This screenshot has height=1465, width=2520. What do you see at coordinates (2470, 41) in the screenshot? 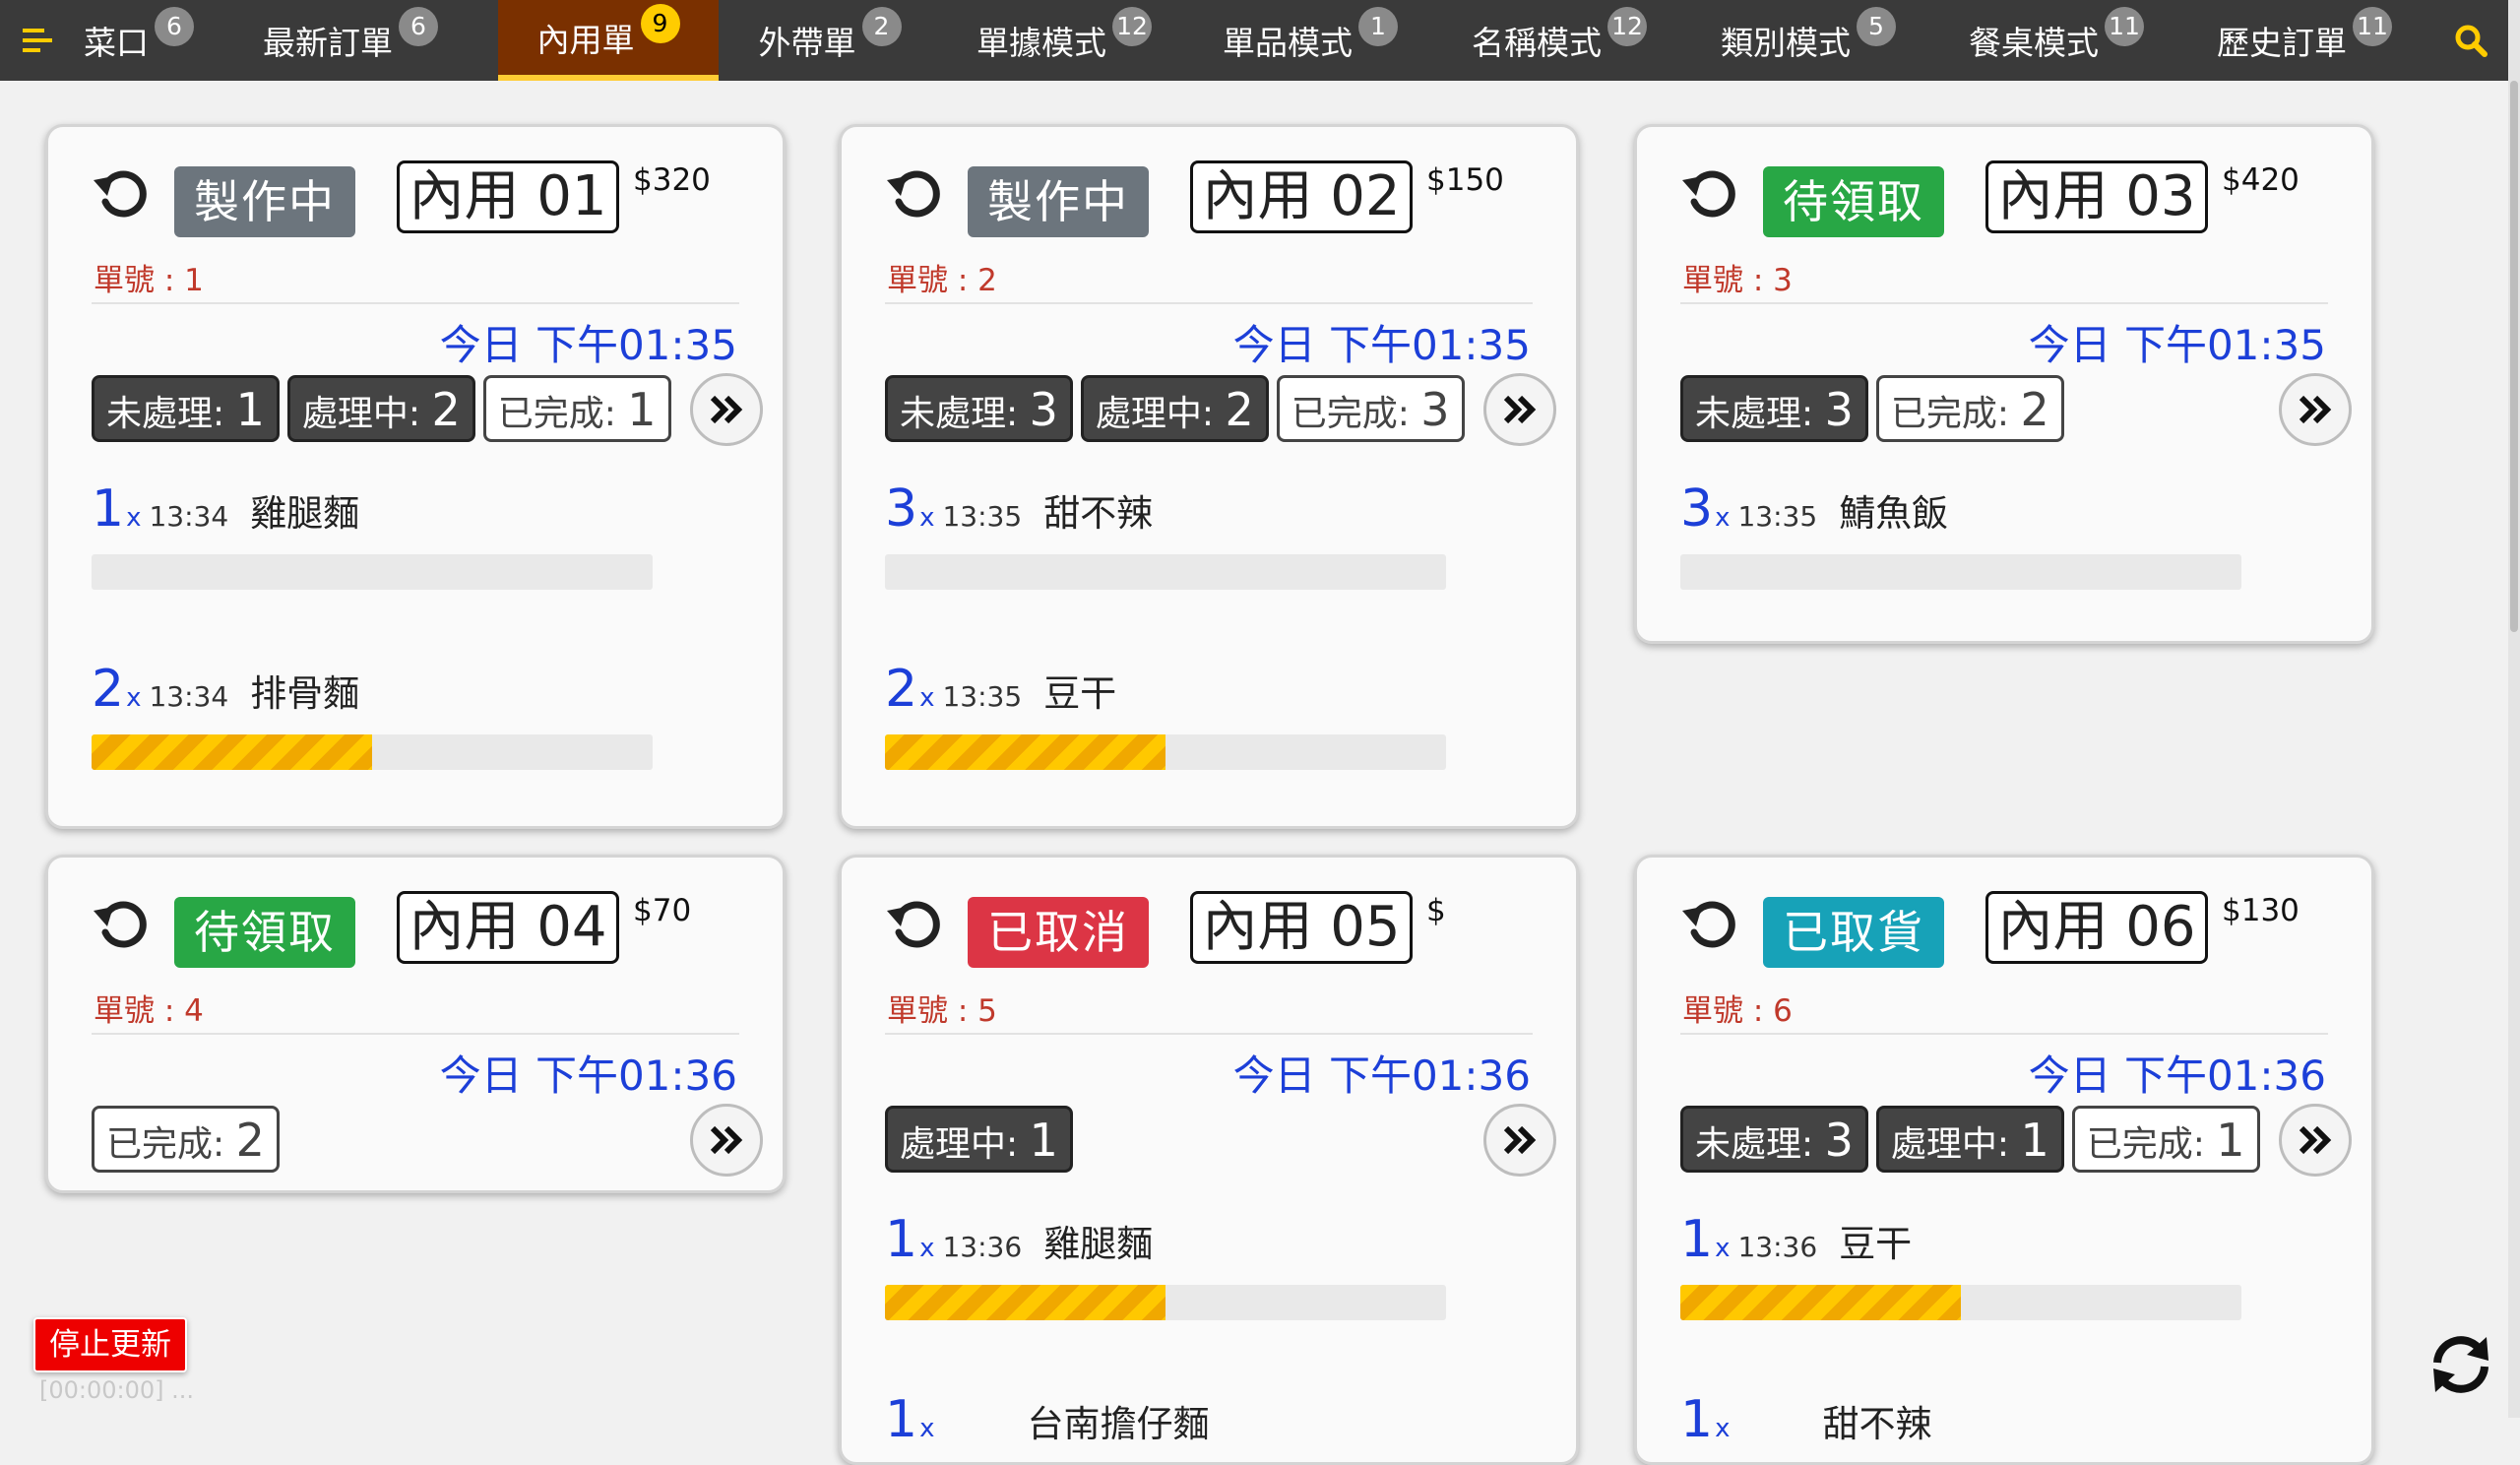
I see `search-icon` at bounding box center [2470, 41].